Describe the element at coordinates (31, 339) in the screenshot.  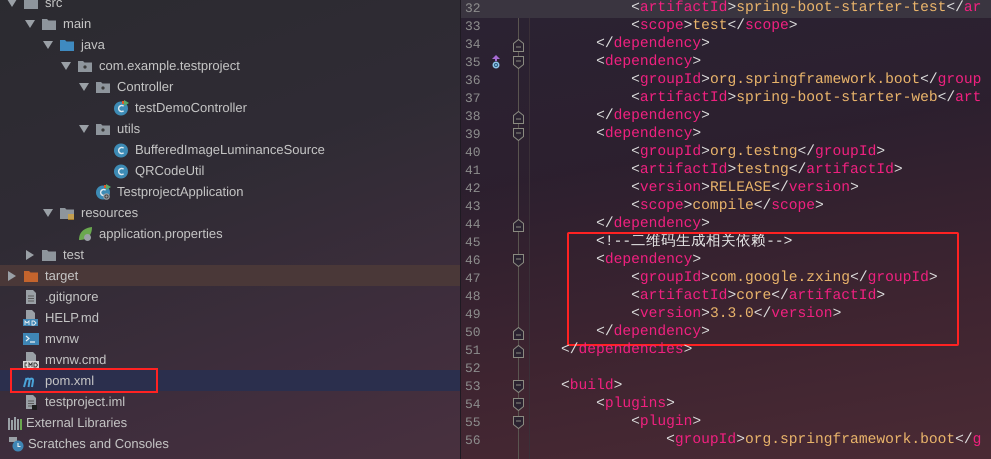
I see `terminal-icon` at that location.